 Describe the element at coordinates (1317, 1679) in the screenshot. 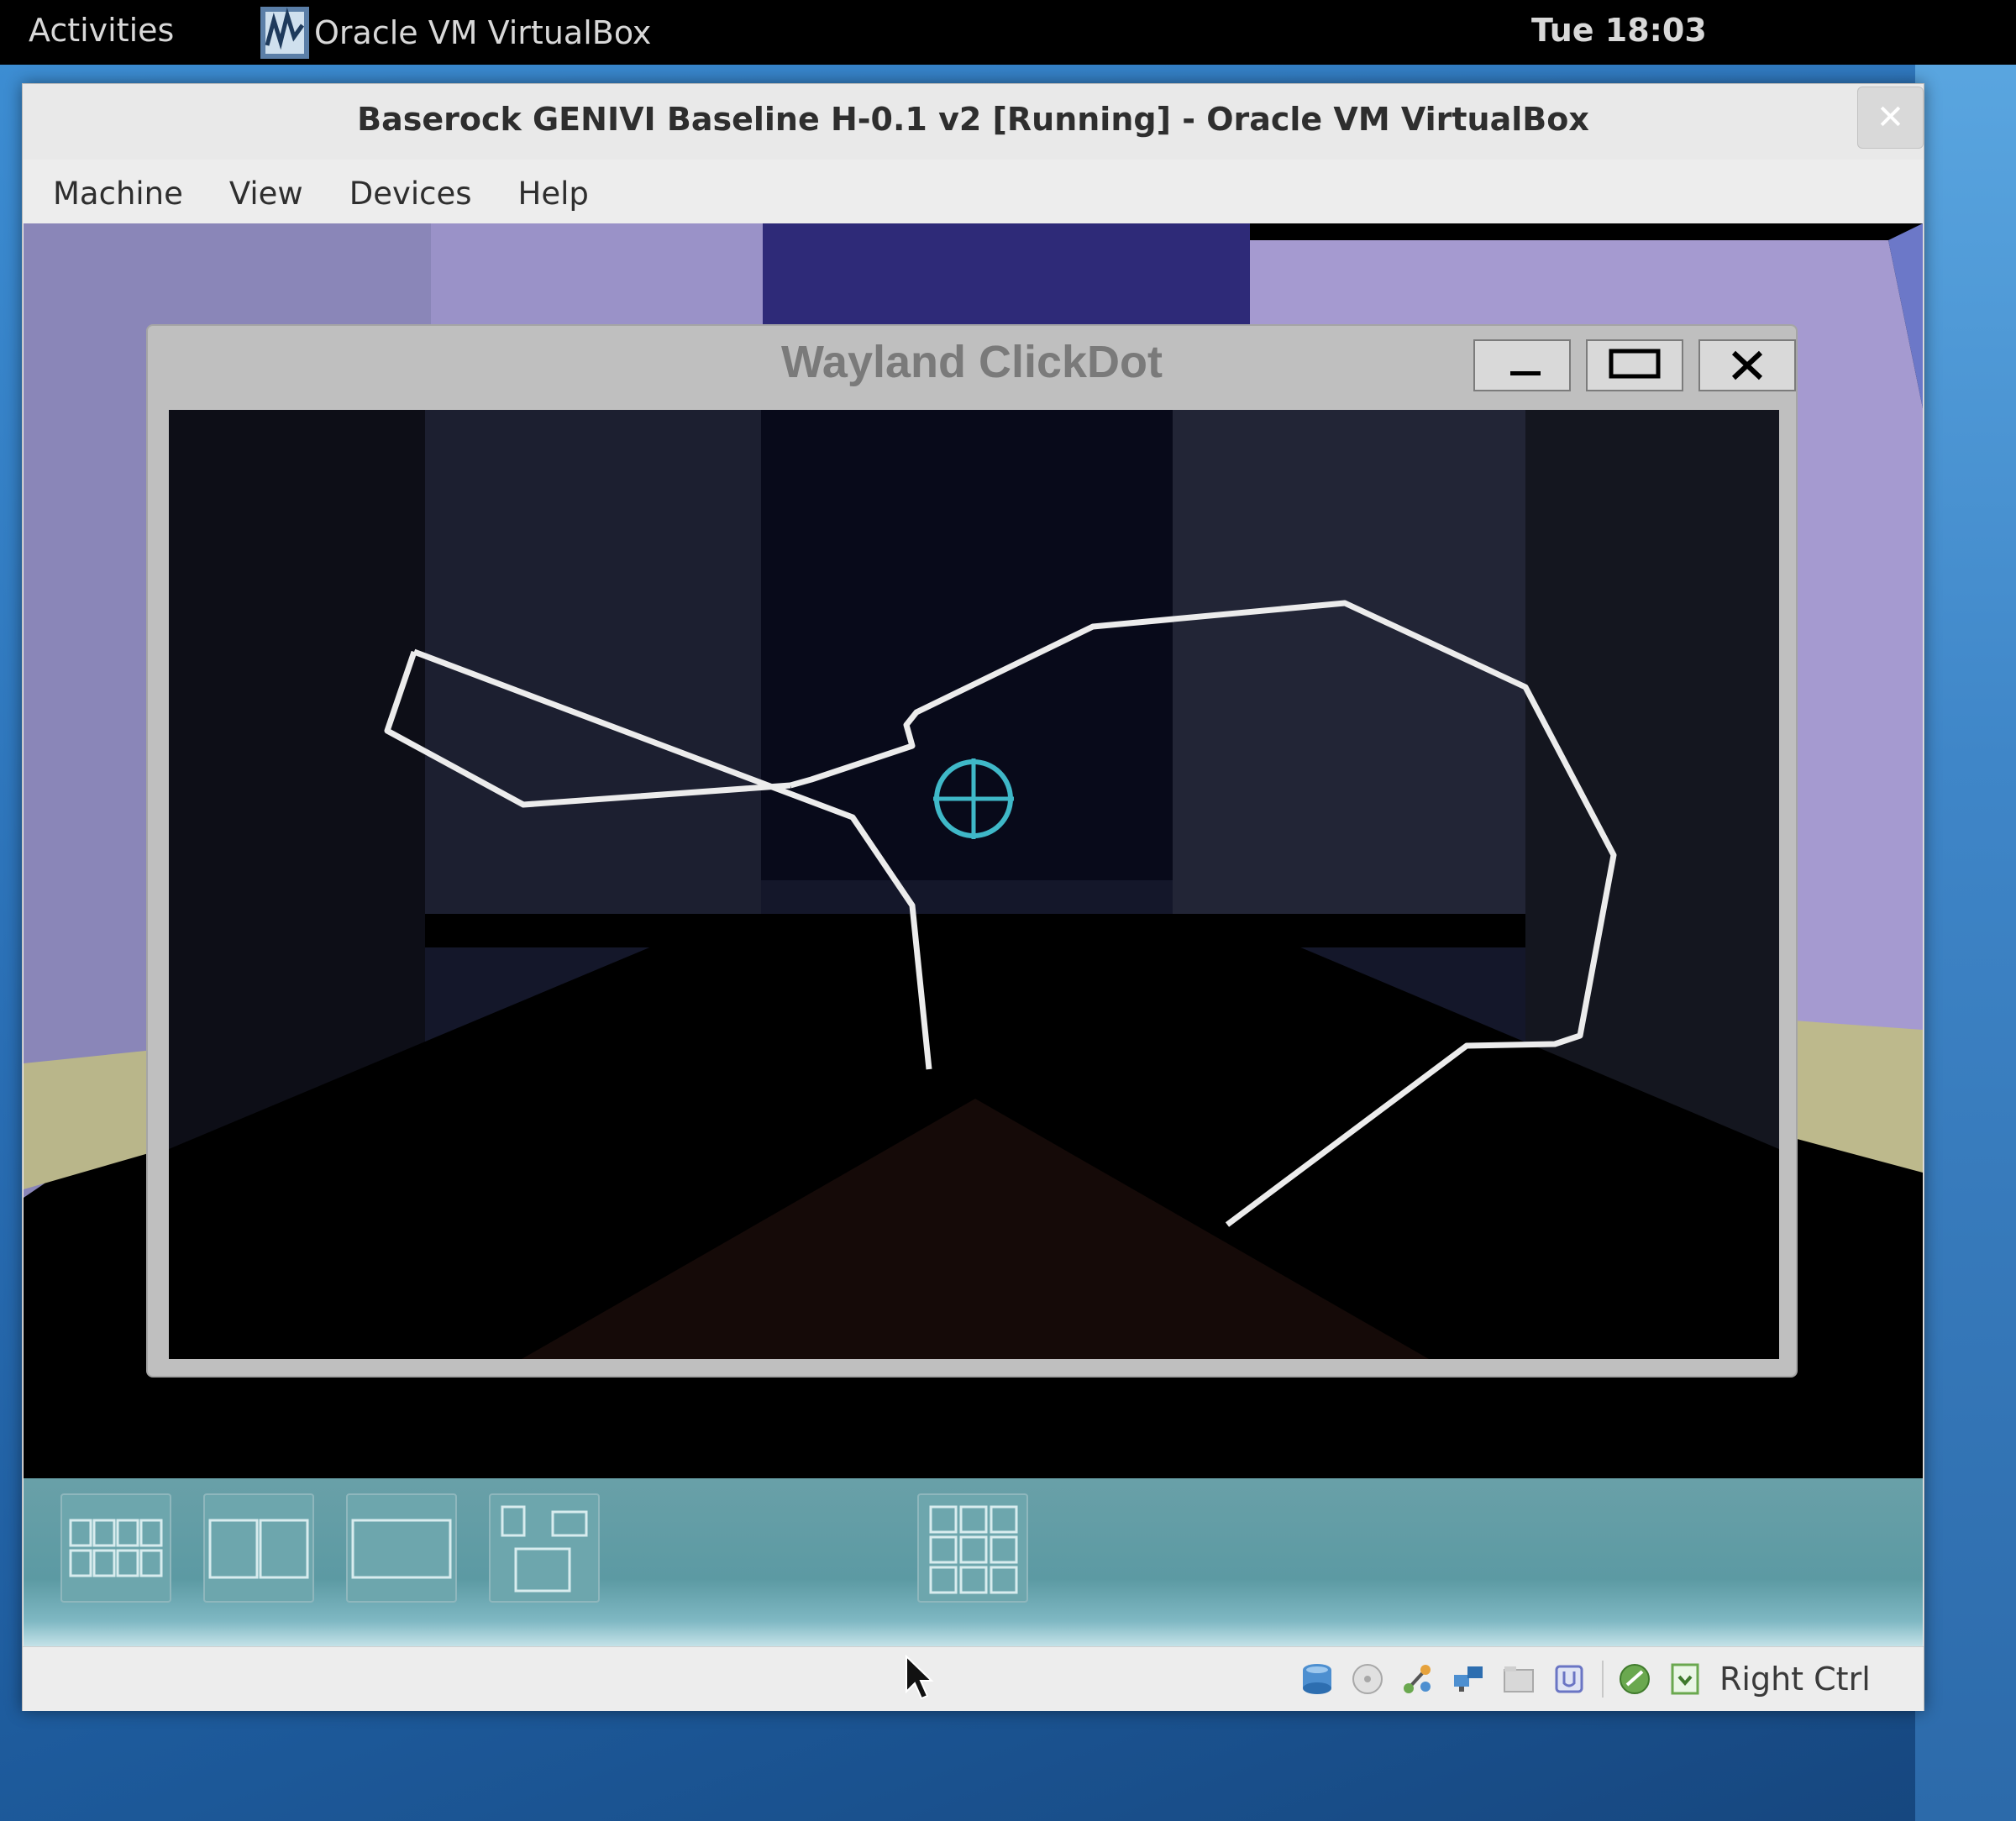

I see `hard-disk-icon` at that location.